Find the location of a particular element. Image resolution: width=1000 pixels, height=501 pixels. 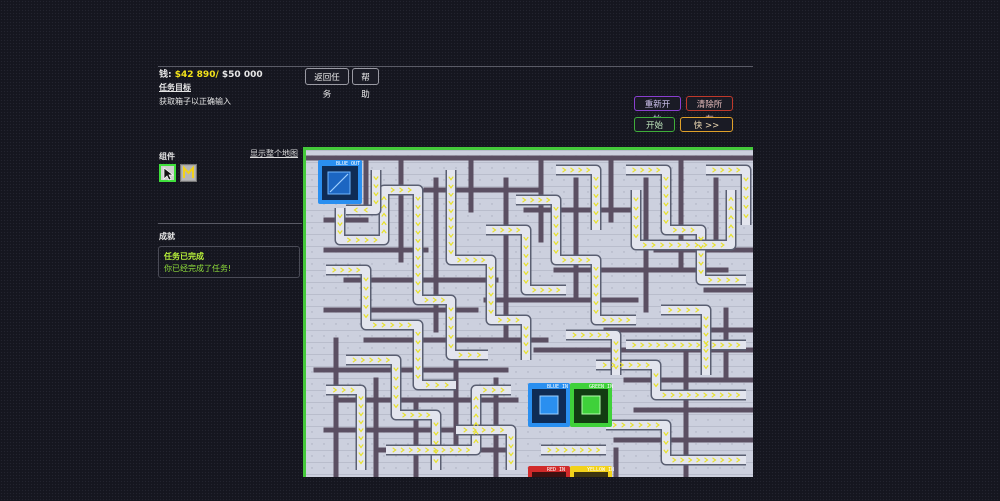

start-button: 开始 is located at coordinates (654, 124).